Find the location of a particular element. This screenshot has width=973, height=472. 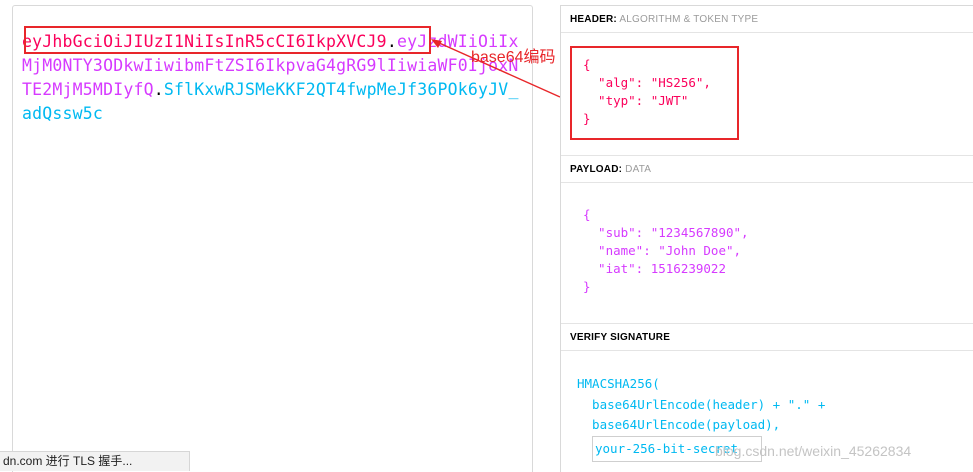

code-line: } is located at coordinates (587, 286).